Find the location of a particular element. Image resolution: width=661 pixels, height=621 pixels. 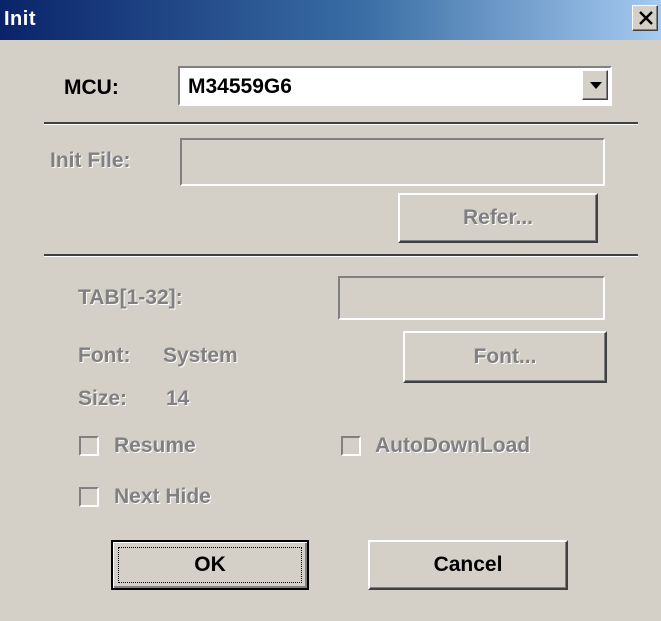

ok-button: OK is located at coordinates (210, 565).